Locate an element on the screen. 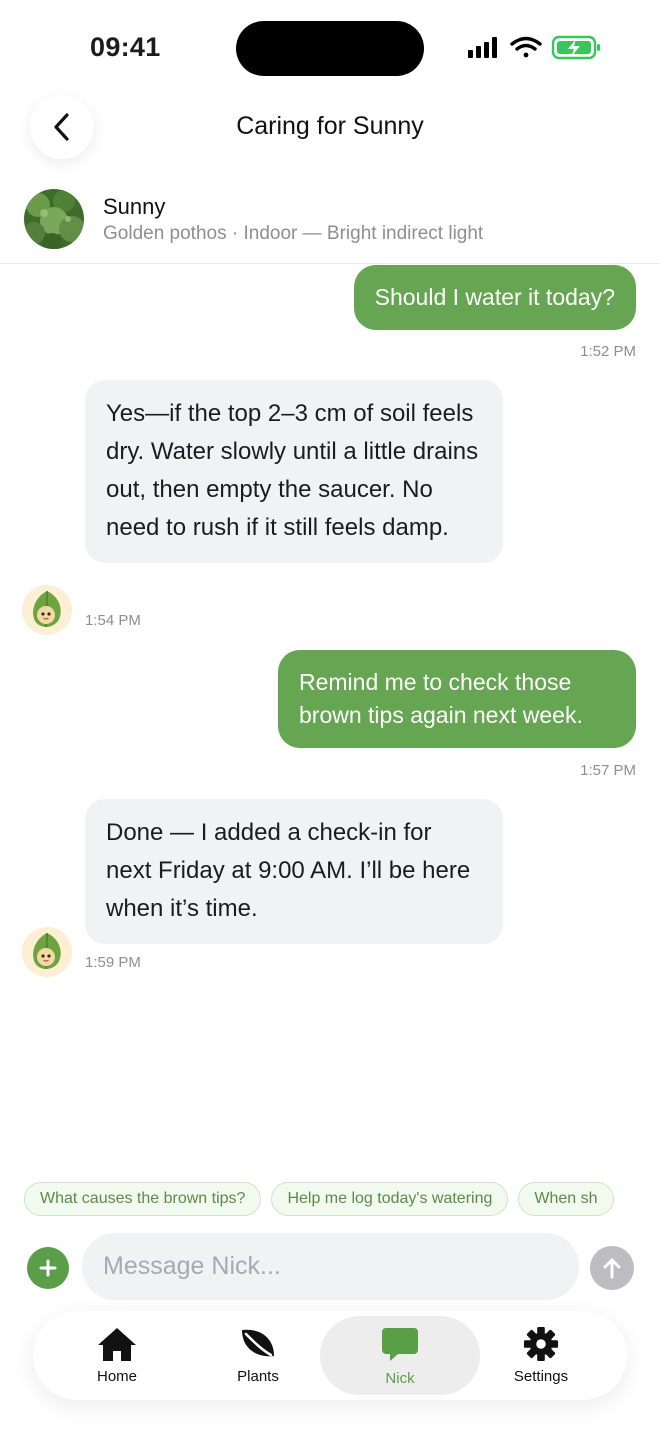  chat-bubble-icon is located at coordinates (400, 1344).